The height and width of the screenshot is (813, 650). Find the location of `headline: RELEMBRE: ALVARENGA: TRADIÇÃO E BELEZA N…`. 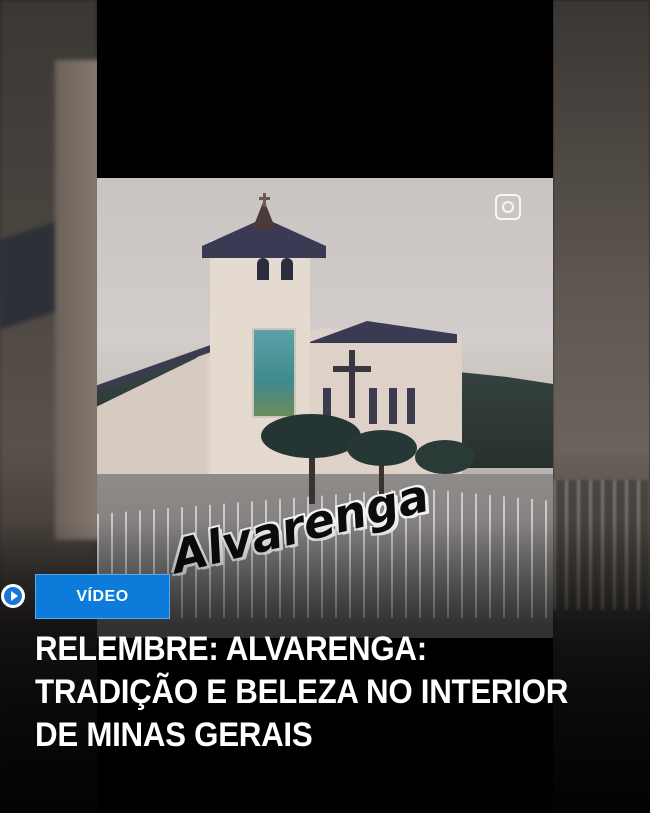

headline: RELEMBRE: ALVARENGA: TRADIÇÃO E BELEZA N… is located at coordinates (302, 692).